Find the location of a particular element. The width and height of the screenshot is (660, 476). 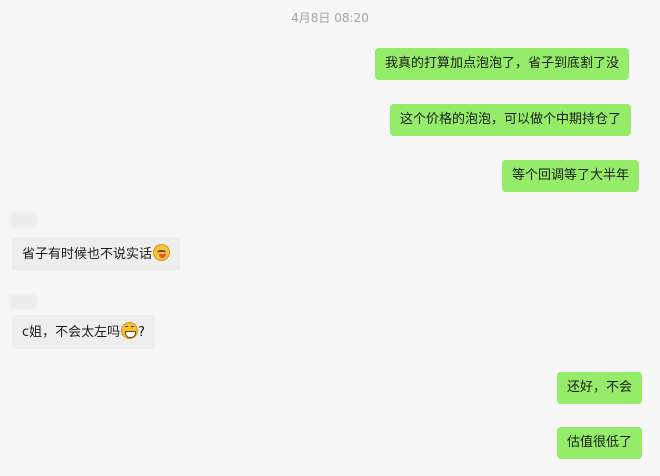

message-text: 省子有时候也不说实话 is located at coordinates (87, 254).